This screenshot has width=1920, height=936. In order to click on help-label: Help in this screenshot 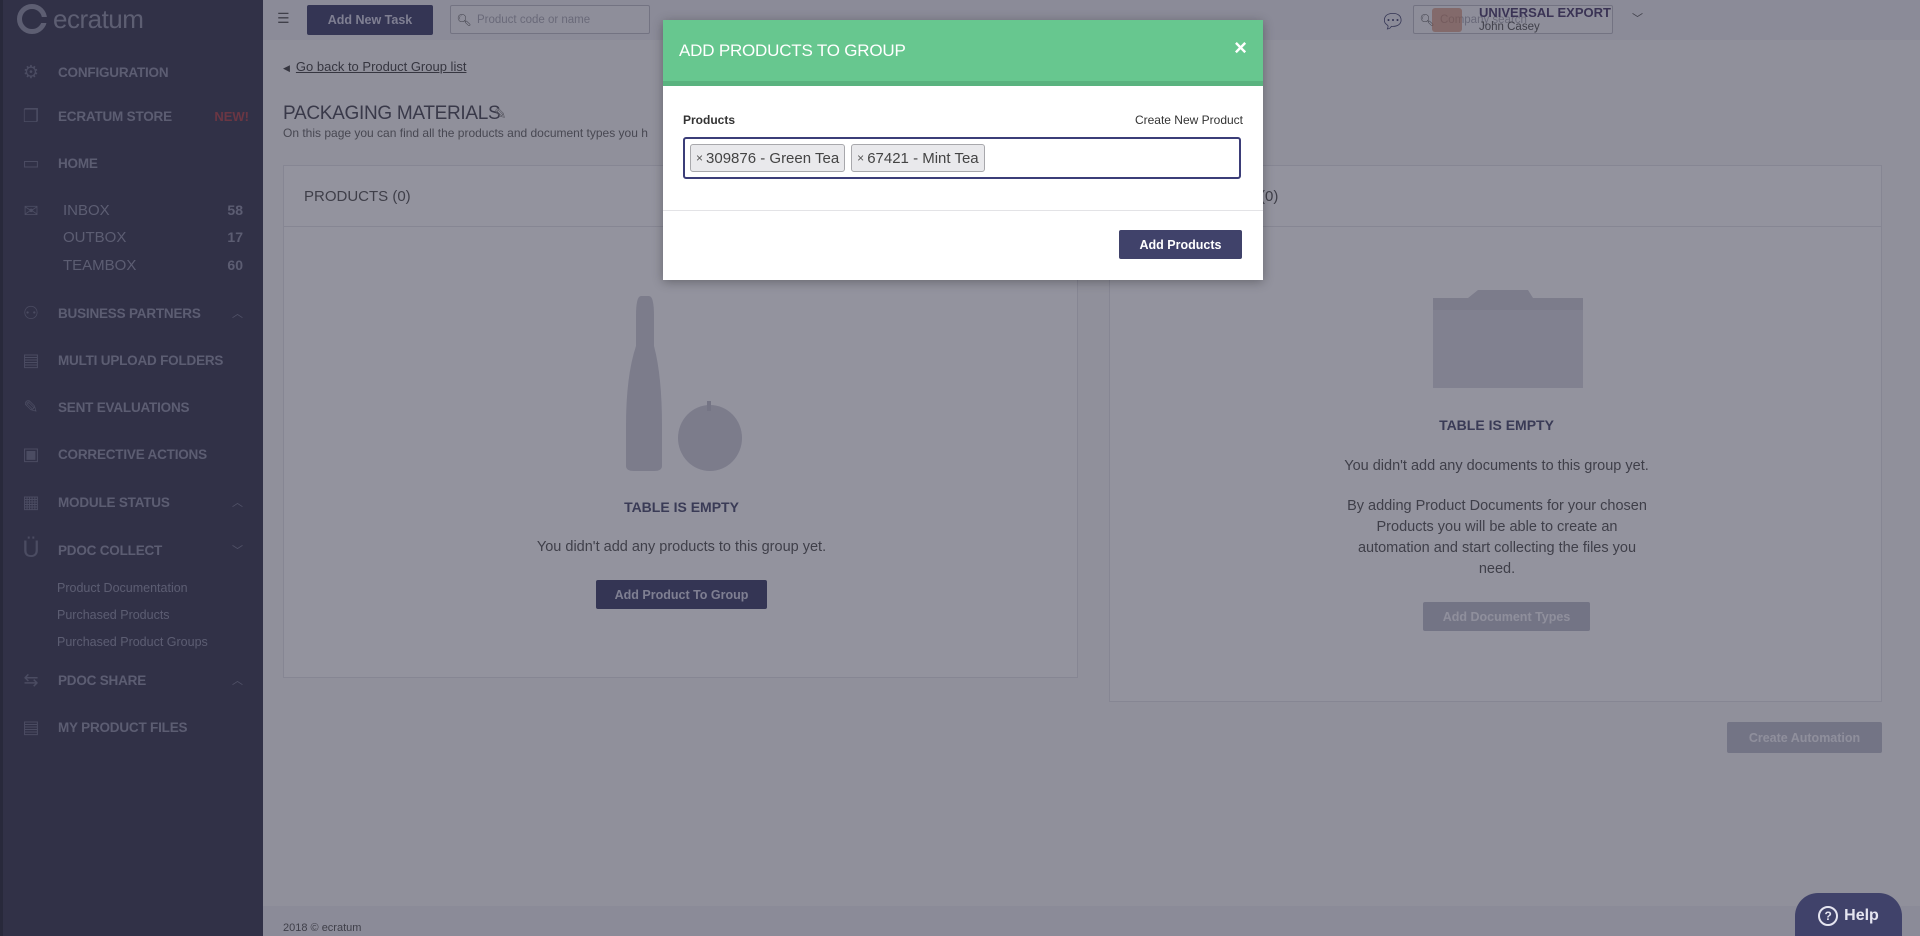, I will do `click(1861, 915)`.